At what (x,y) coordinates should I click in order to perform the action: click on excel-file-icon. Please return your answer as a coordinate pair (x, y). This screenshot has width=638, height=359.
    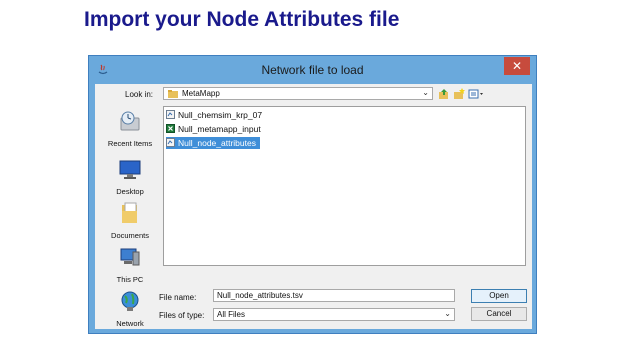
    Looking at the image, I should click on (170, 128).